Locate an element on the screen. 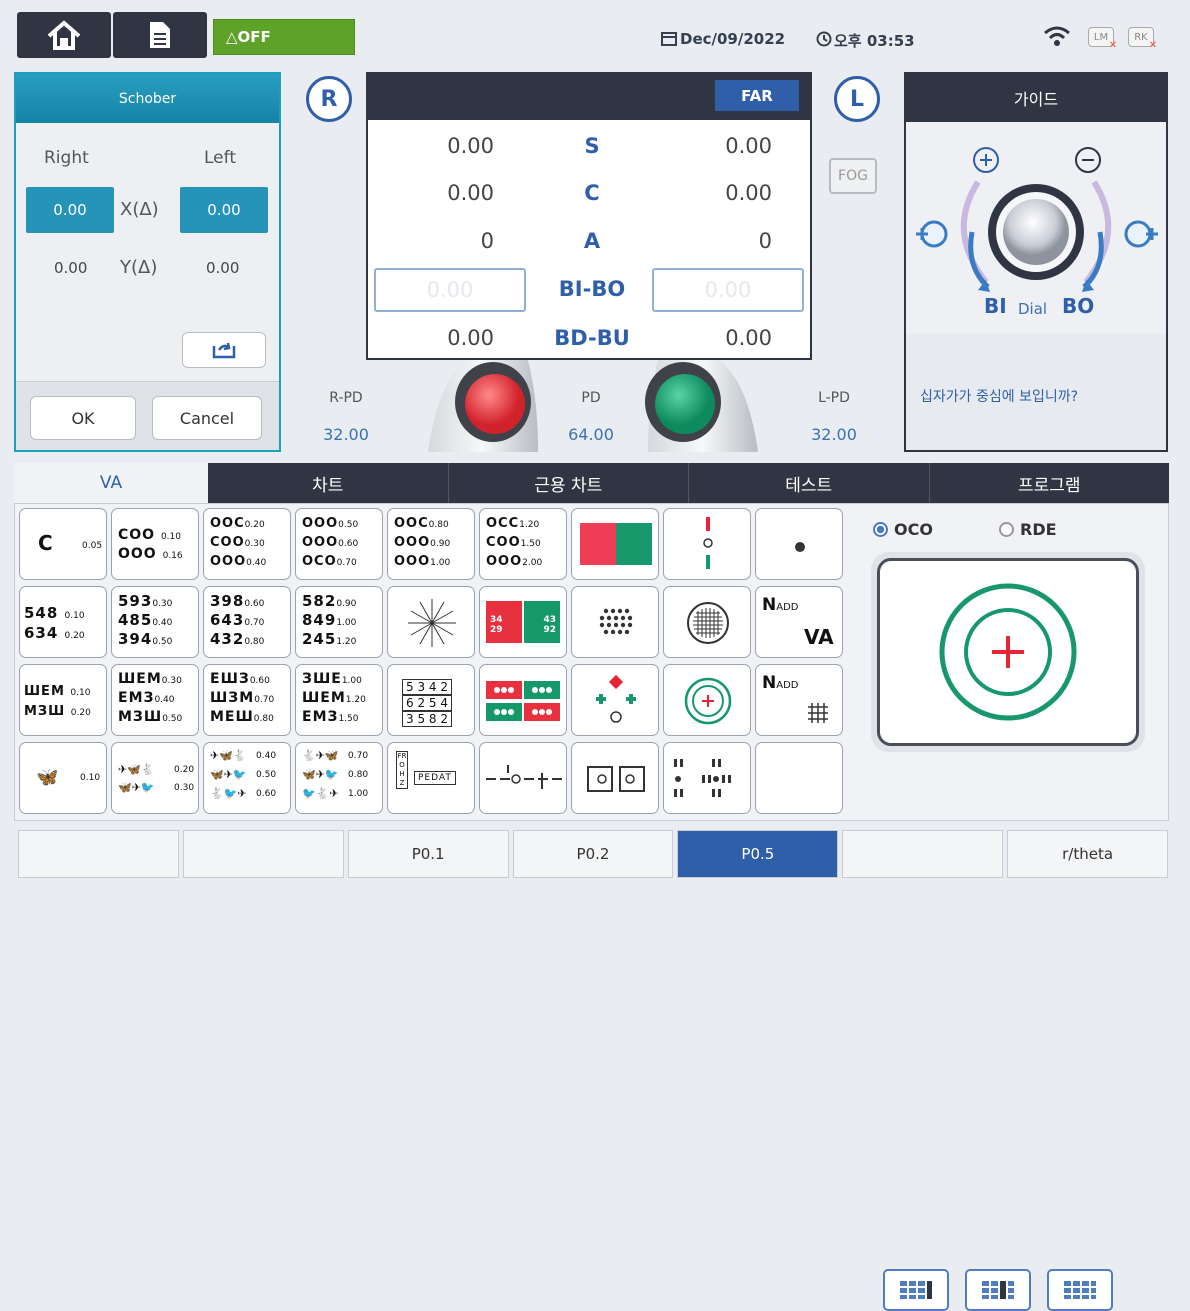  stereo-bars-icon is located at coordinates (702, 778).